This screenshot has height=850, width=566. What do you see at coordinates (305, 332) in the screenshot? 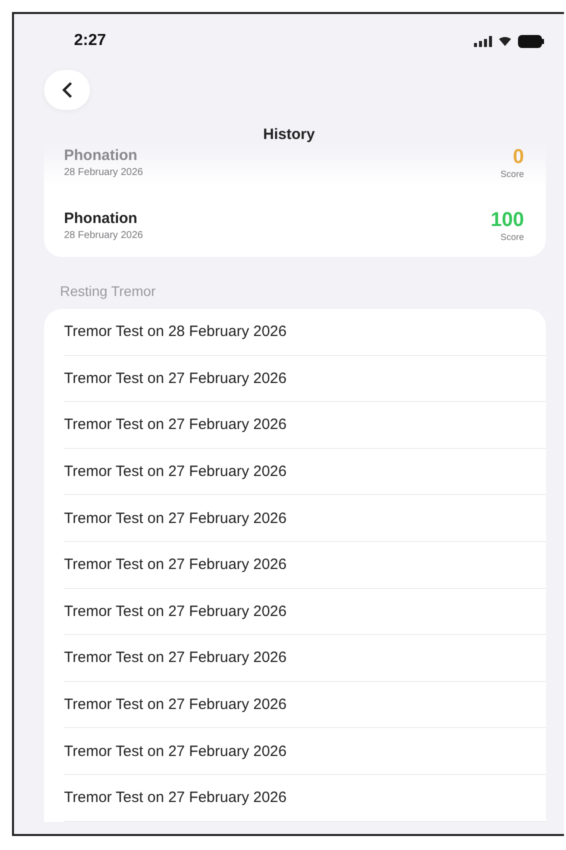
I see `tremor-test-item: Tremor Test on 28 February 2026` at bounding box center [305, 332].